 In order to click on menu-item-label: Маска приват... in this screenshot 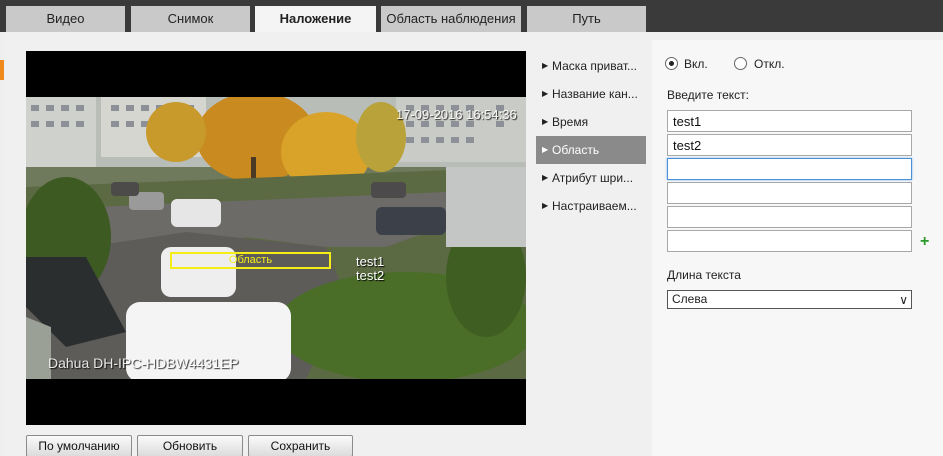, I will do `click(595, 66)`.